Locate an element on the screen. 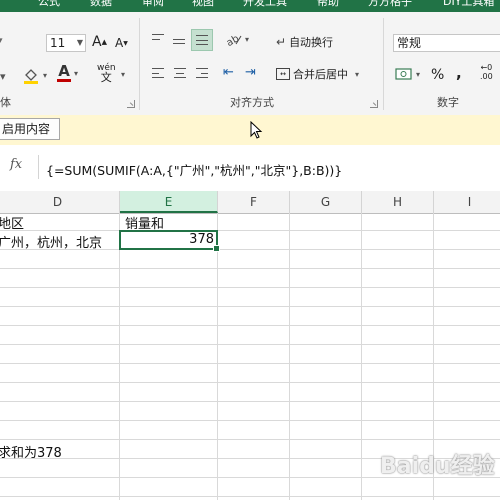 The height and width of the screenshot is (500, 500). decimal-arrow-icon: ←0 is located at coordinates (486, 67).